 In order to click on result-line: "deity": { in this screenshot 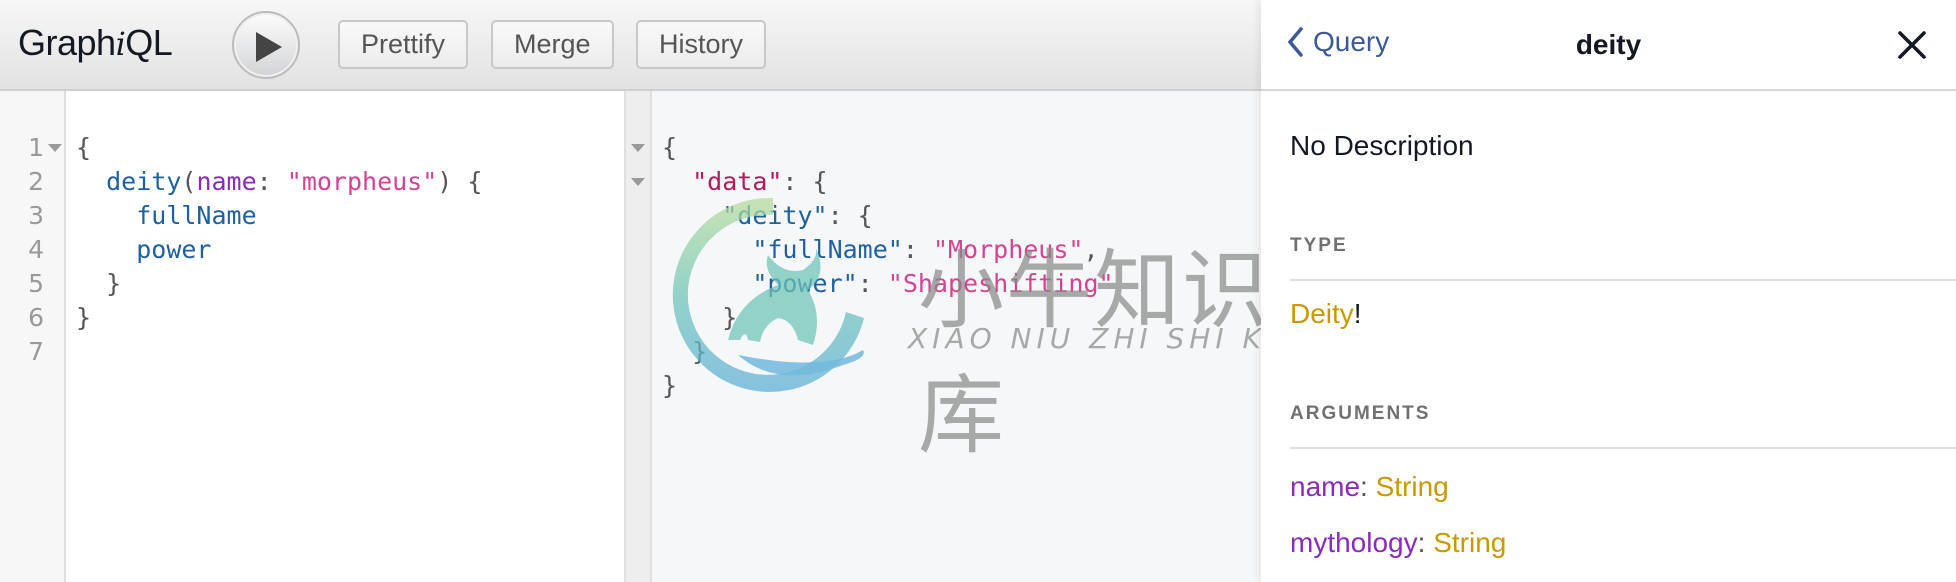, I will do `click(767, 216)`.